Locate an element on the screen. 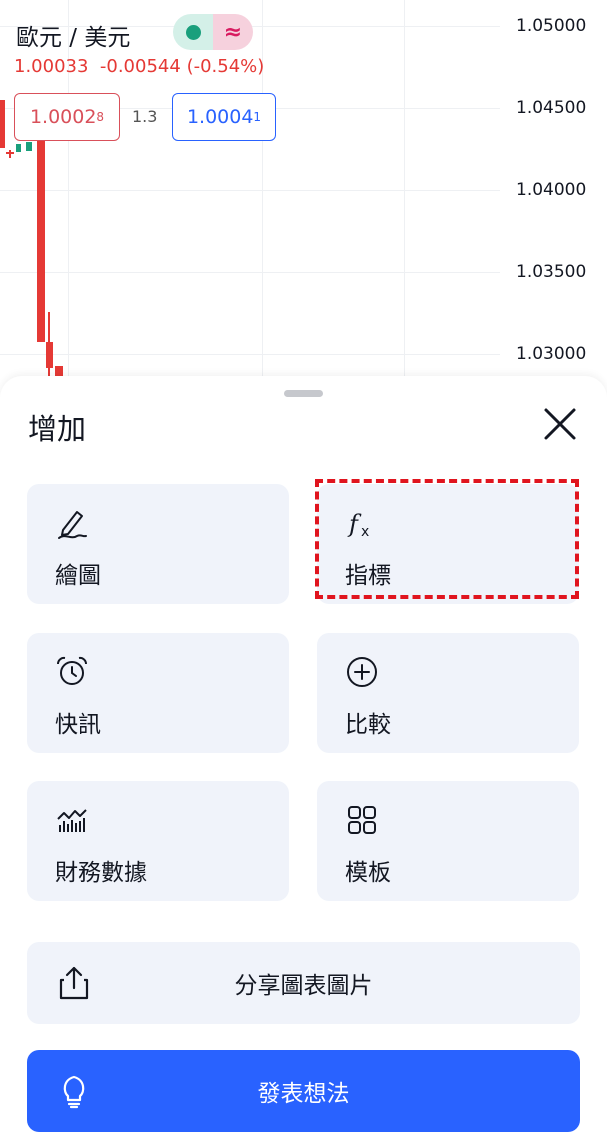 The image size is (607, 1139). approx-icon: ≈ is located at coordinates (233, 32).